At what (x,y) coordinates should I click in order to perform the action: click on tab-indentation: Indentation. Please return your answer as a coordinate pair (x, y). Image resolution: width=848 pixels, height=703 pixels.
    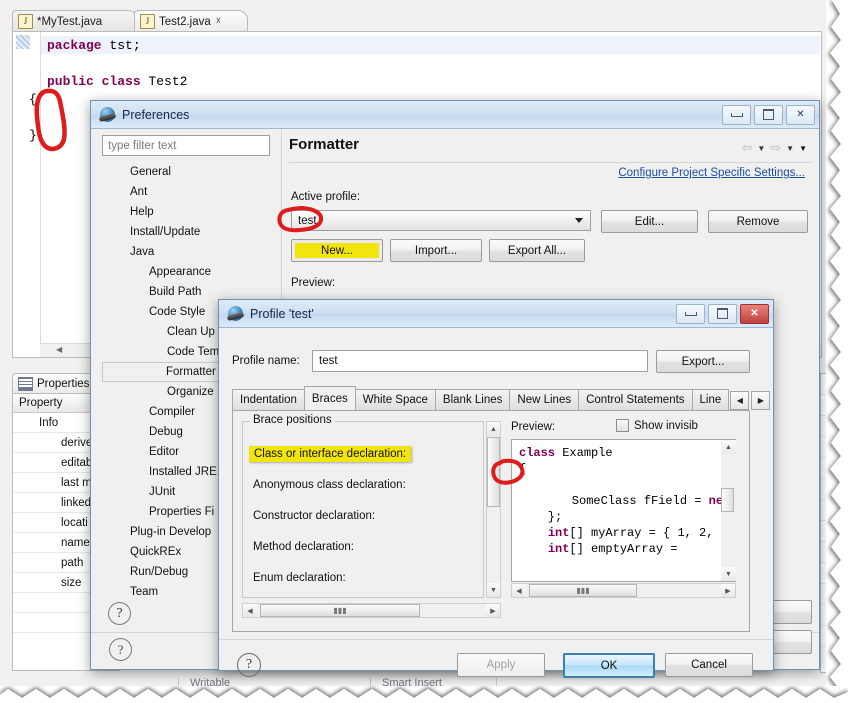
    Looking at the image, I should click on (268, 399).